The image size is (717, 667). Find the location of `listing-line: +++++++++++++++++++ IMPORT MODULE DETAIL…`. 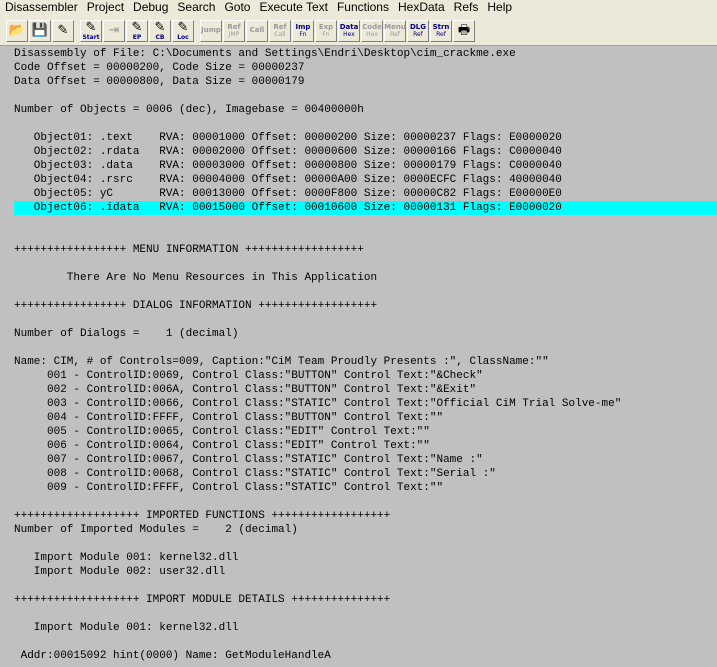

listing-line: +++++++++++++++++++ IMPORT MODULE DETAIL… is located at coordinates (358, 600).